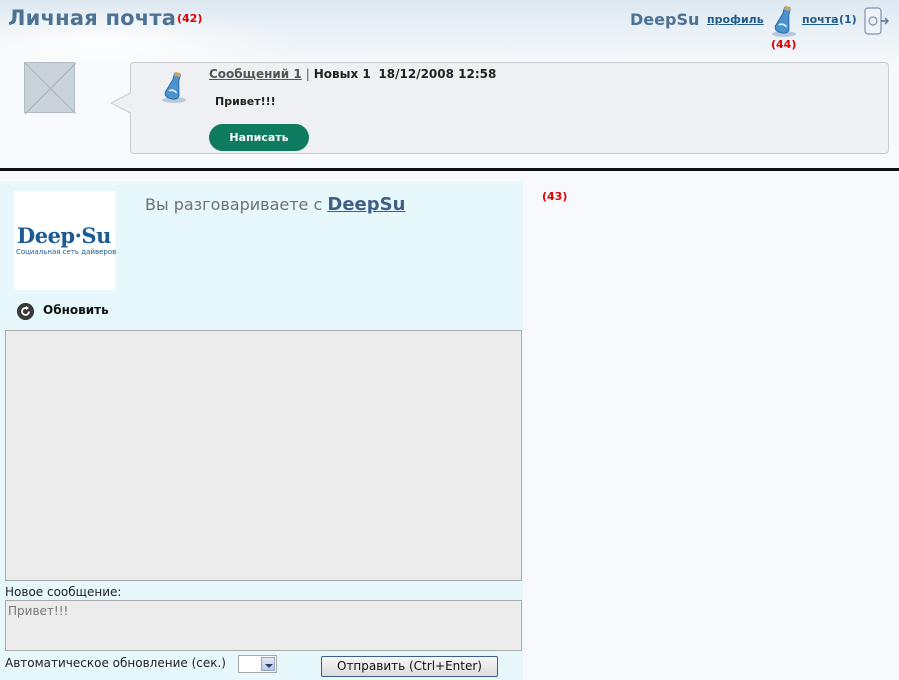 The height and width of the screenshot is (680, 899). I want to click on annotation-marker-43: (43), so click(555, 196).